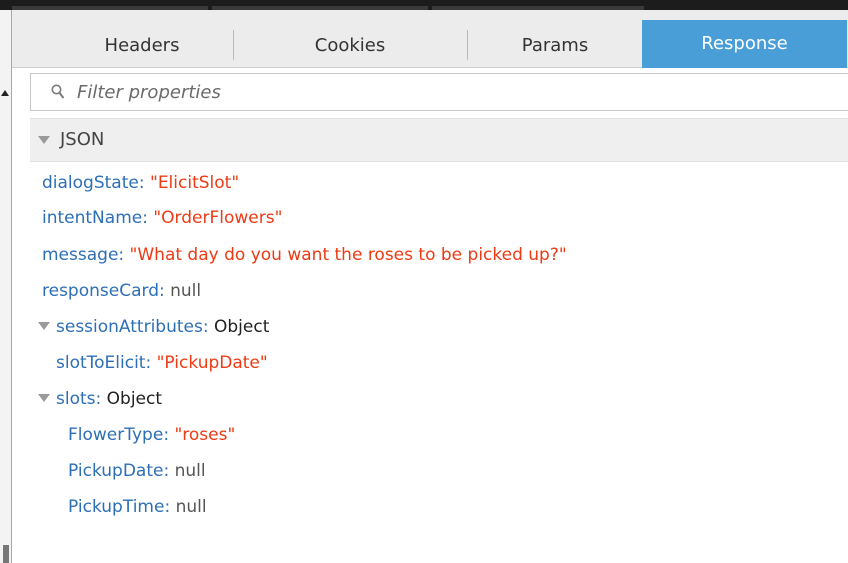  I want to click on filter-box, so click(439, 92).